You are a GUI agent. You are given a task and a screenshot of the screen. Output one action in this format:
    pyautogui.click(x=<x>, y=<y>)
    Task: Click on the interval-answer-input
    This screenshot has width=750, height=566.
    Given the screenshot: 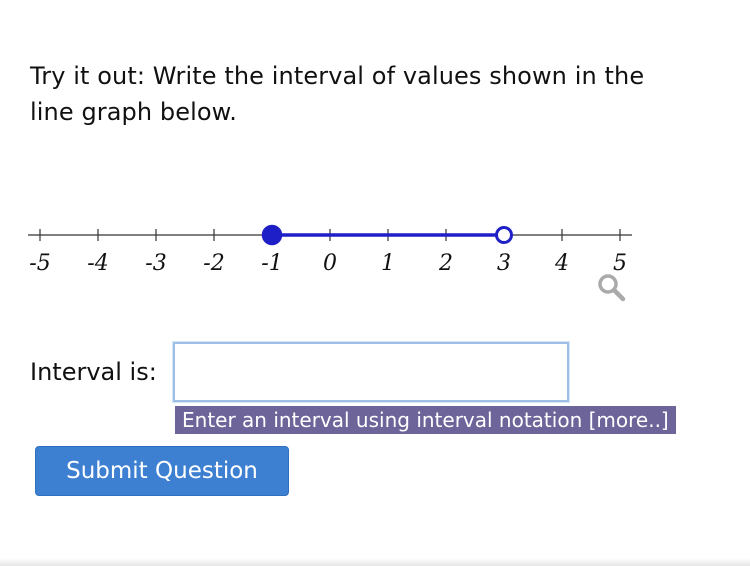 What is the action you would take?
    pyautogui.click(x=371, y=372)
    